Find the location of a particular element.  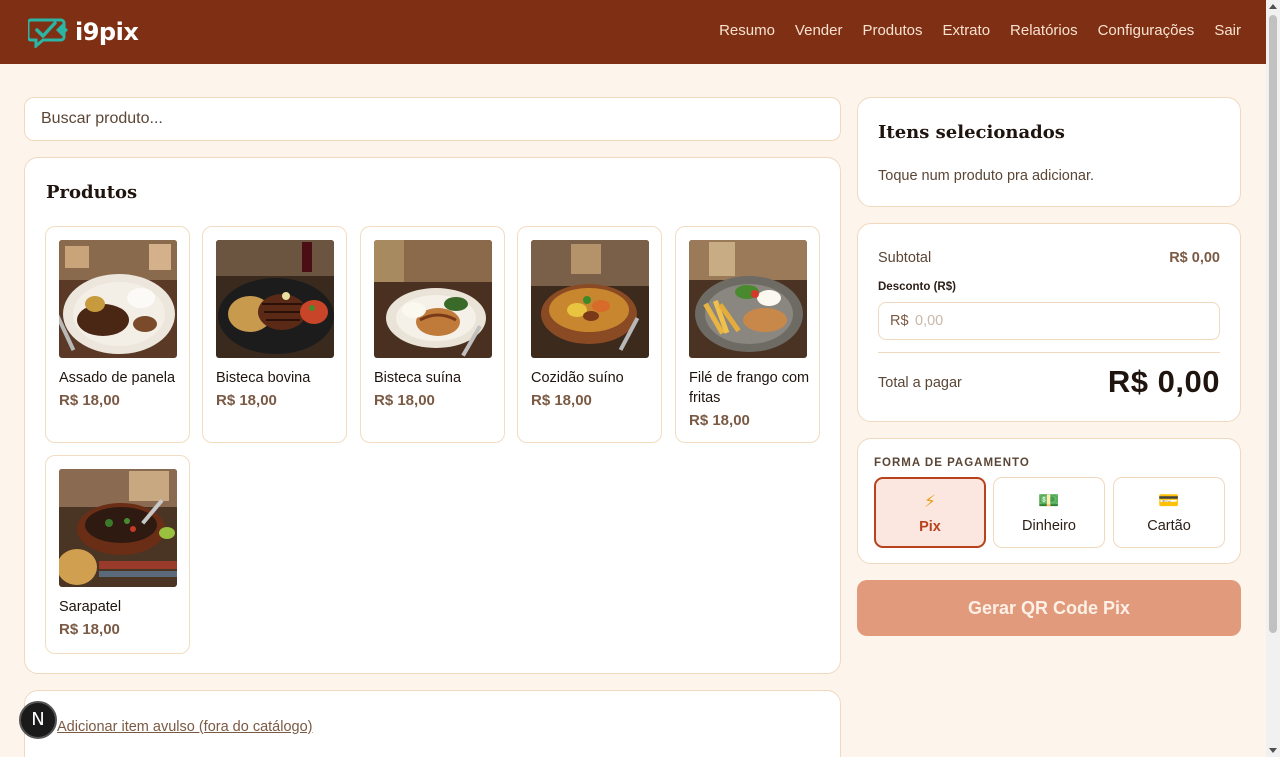

selected-items-title: Itens selecionados is located at coordinates (971, 132).